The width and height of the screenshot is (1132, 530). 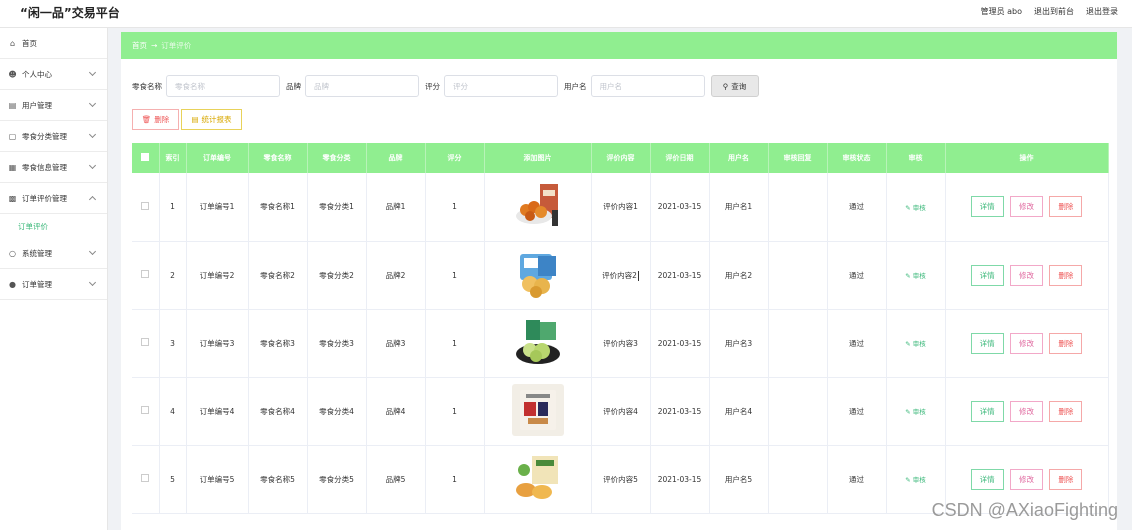 I want to click on order-icon: ●, so click(x=12, y=284).